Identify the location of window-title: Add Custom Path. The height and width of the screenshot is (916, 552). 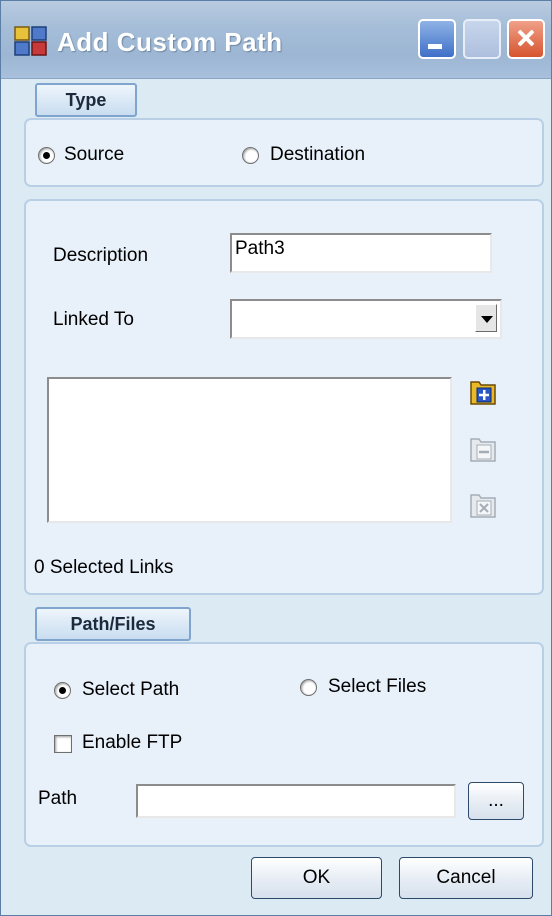
(170, 42).